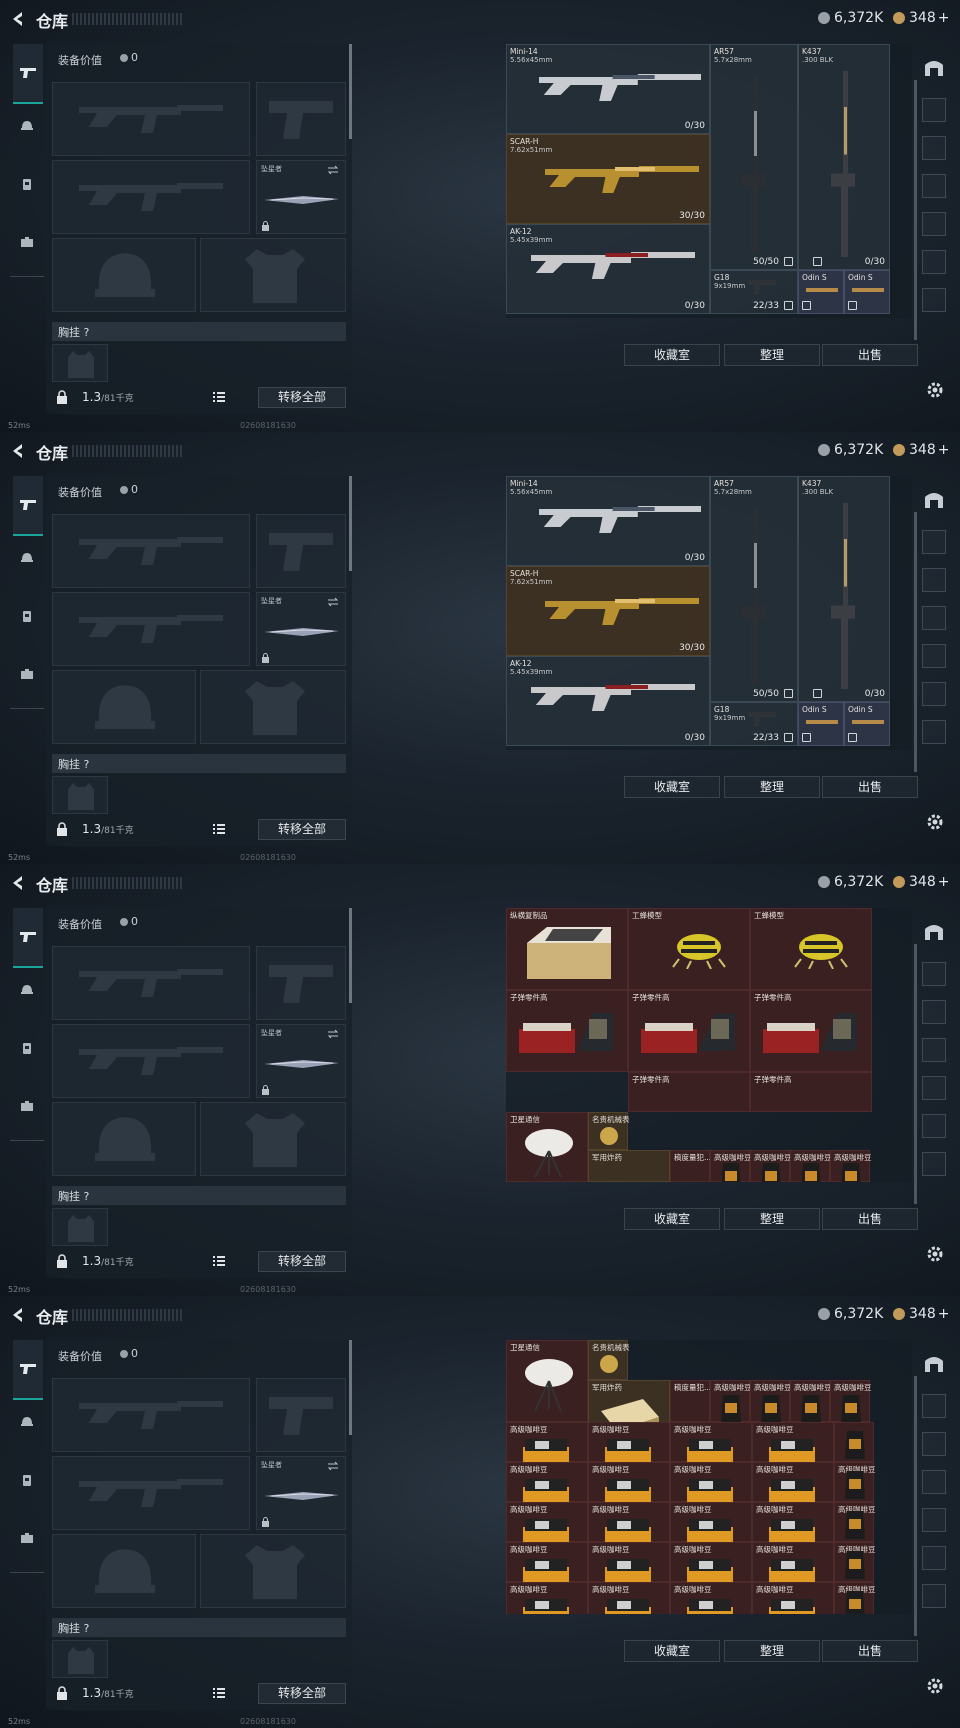  Describe the element at coordinates (301, 1061) in the screenshot. I see `melee-slot: 坠星者` at that location.